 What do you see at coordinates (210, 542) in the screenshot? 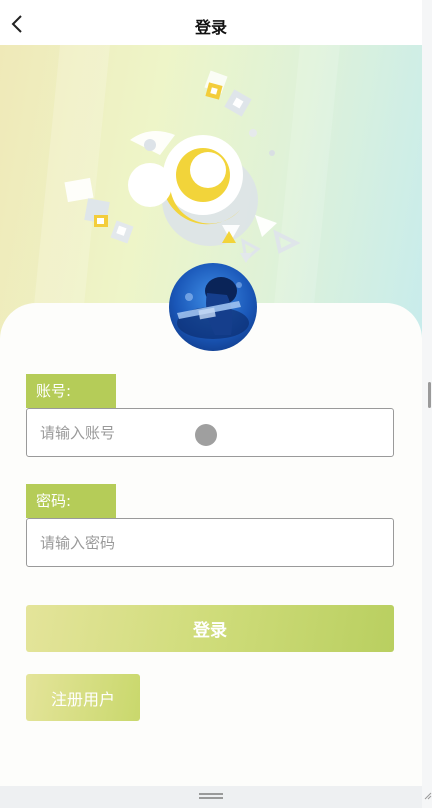
I see `password-input` at bounding box center [210, 542].